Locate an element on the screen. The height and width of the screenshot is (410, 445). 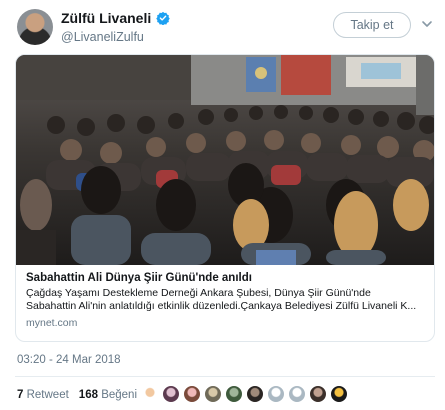
author-name: Zülfü Livaneli is located at coordinates (116, 18).